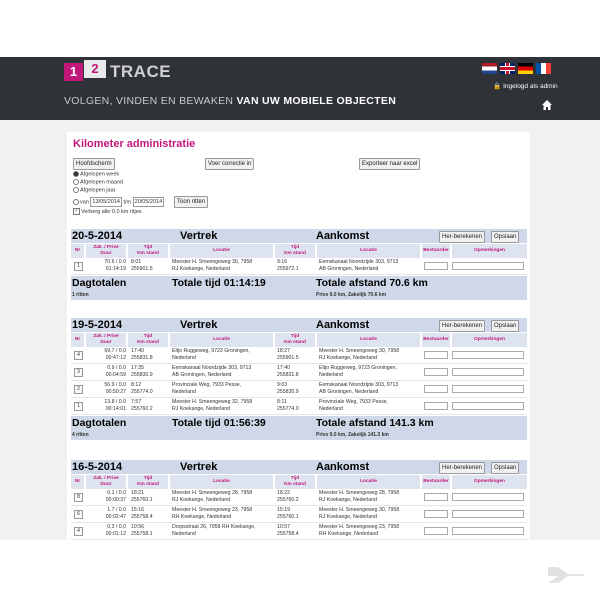 The height and width of the screenshot is (600, 600). Describe the element at coordinates (283, 493) in the screenshot. I see `row-at-time: 18:22` at that location.